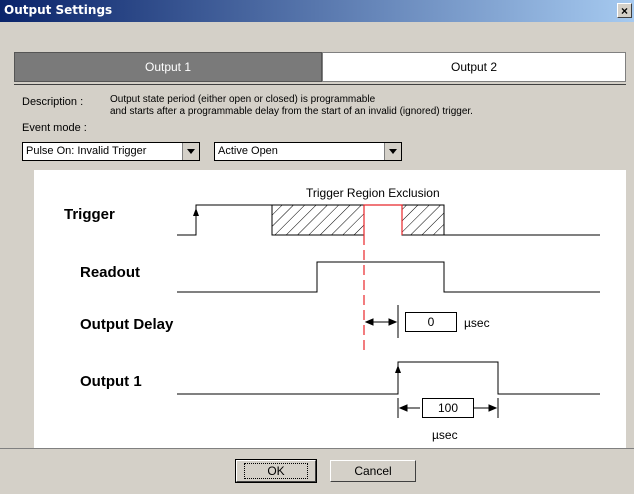  I want to click on output-width-input: 100, so click(448, 408).